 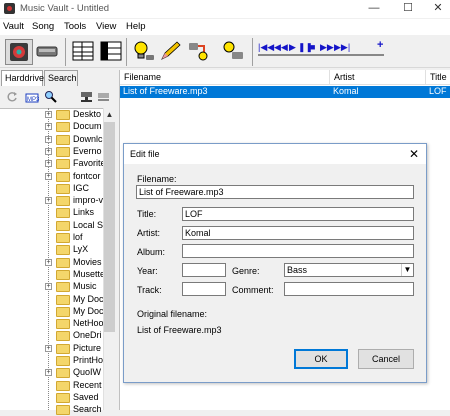 I want to click on tree-folder-item: lof, so click(x=52, y=238).